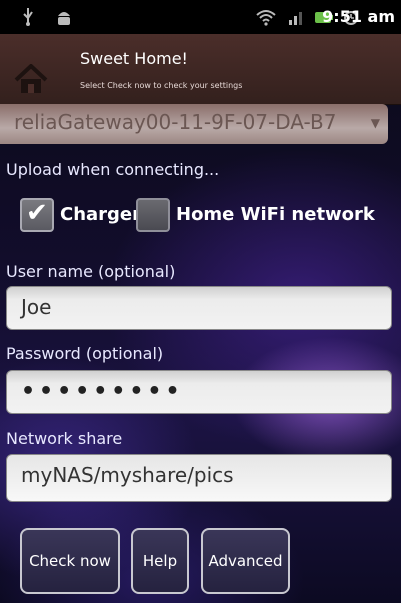  Describe the element at coordinates (85, 353) in the screenshot. I see `password-label: Password (optional)` at that location.